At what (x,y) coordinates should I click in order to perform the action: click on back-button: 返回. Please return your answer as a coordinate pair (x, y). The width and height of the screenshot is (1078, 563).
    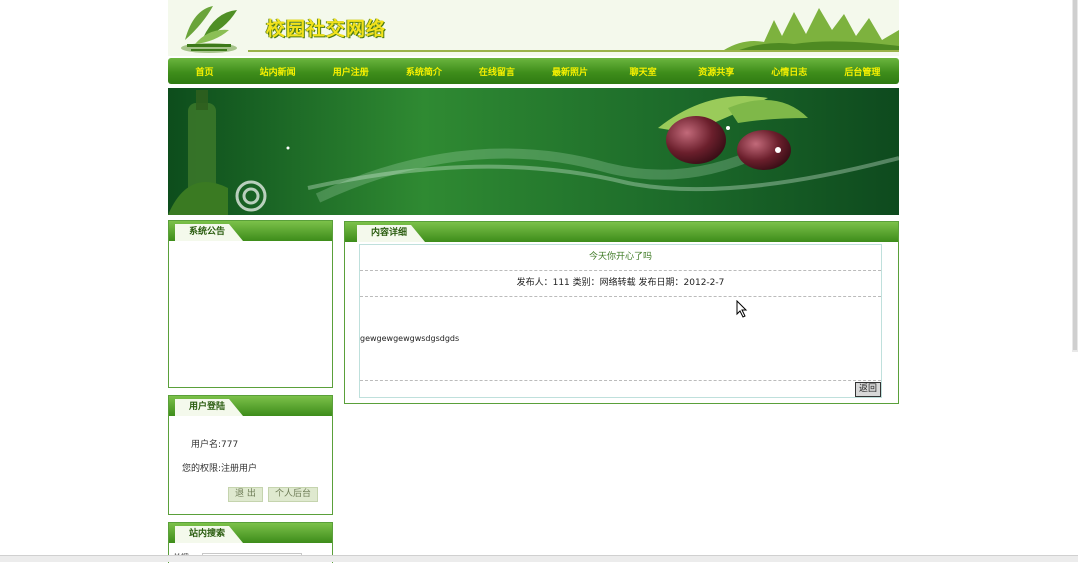
    Looking at the image, I should click on (867, 389).